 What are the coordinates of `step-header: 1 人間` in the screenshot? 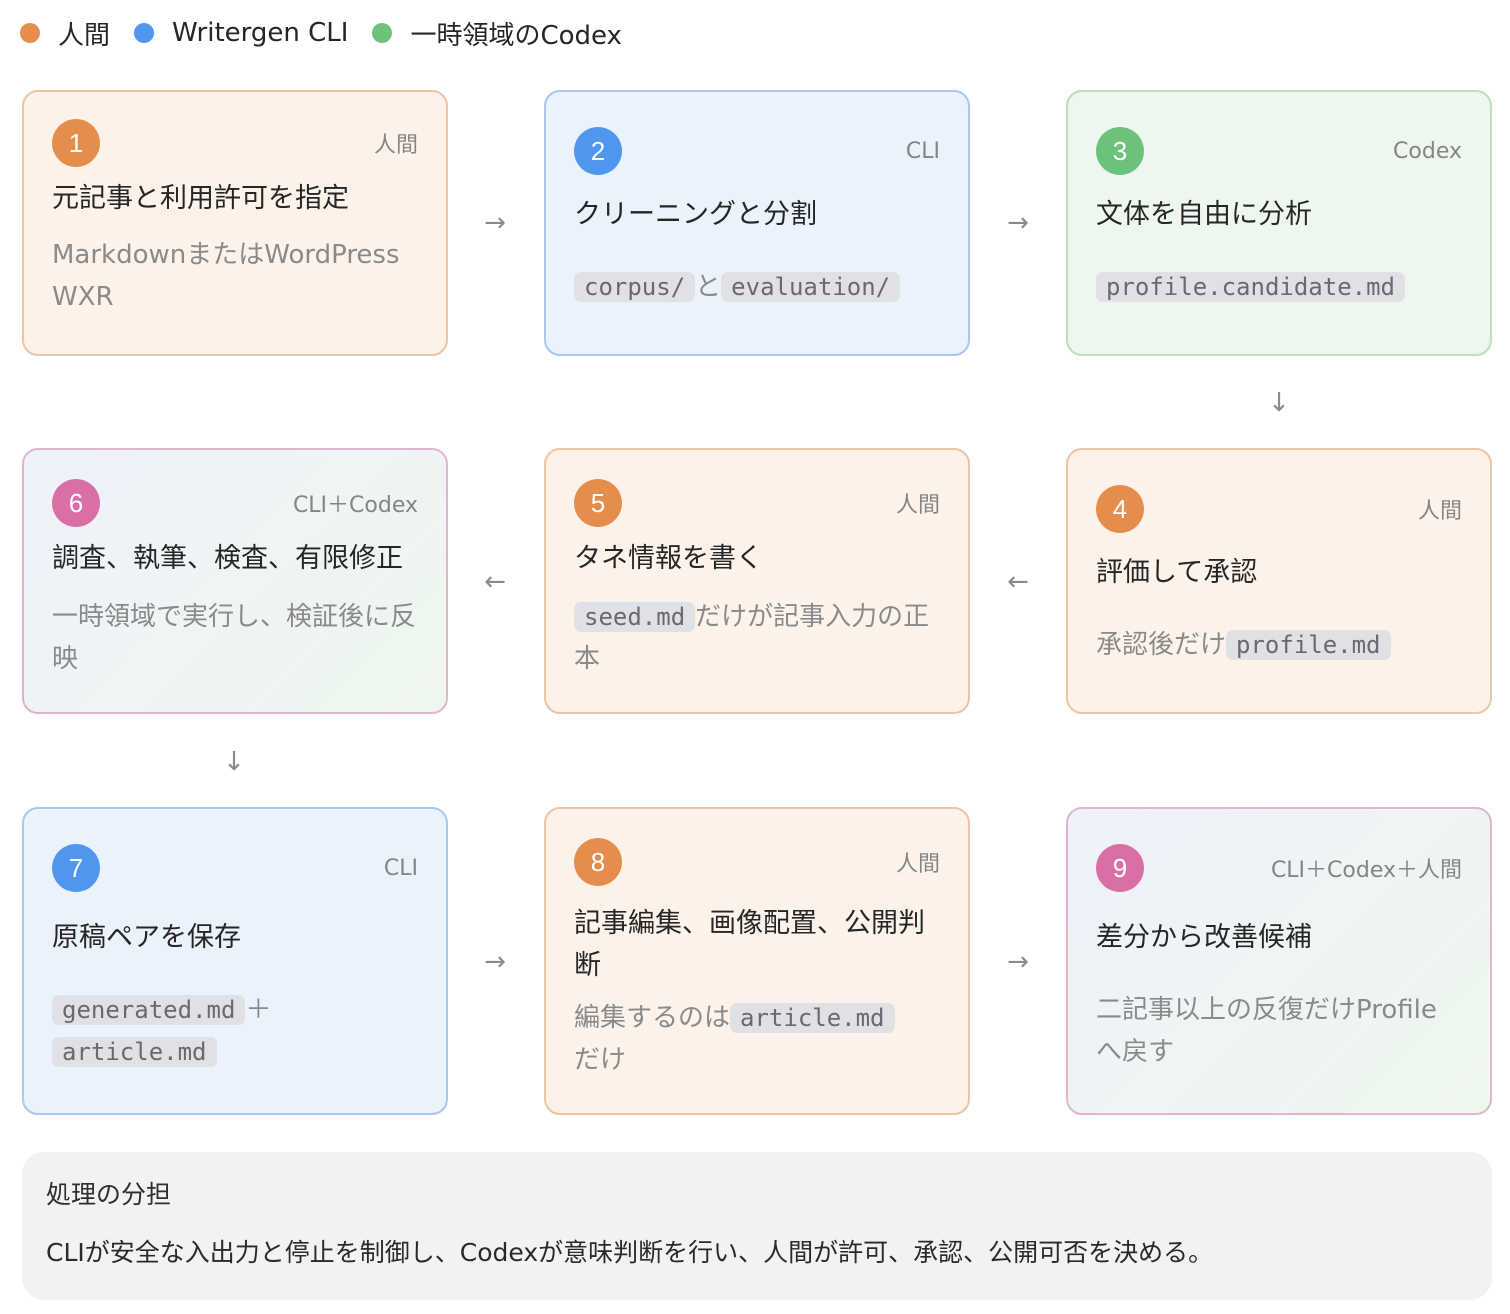 It's located at (235, 143).